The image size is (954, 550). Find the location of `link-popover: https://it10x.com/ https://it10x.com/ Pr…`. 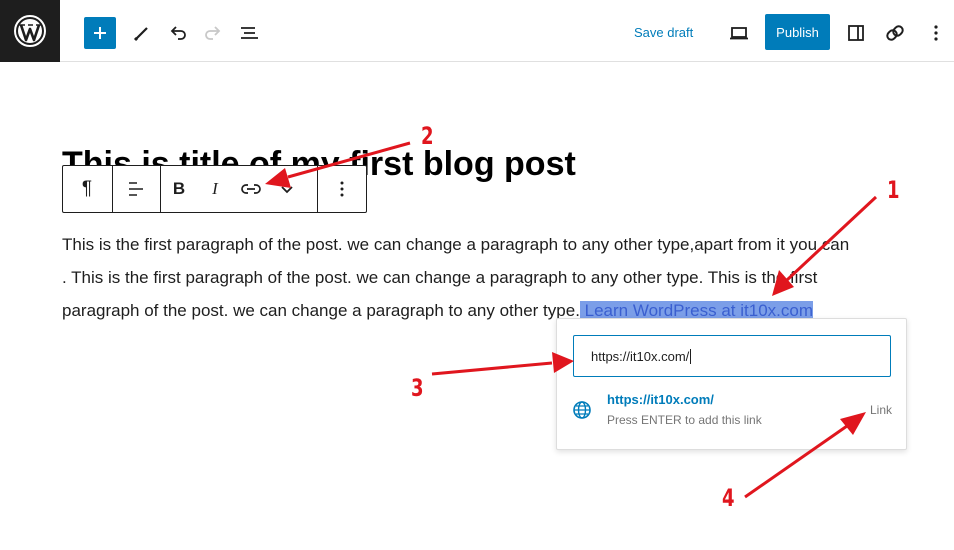

link-popover: https://it10x.com/ https://it10x.com/ Pr… is located at coordinates (731, 384).